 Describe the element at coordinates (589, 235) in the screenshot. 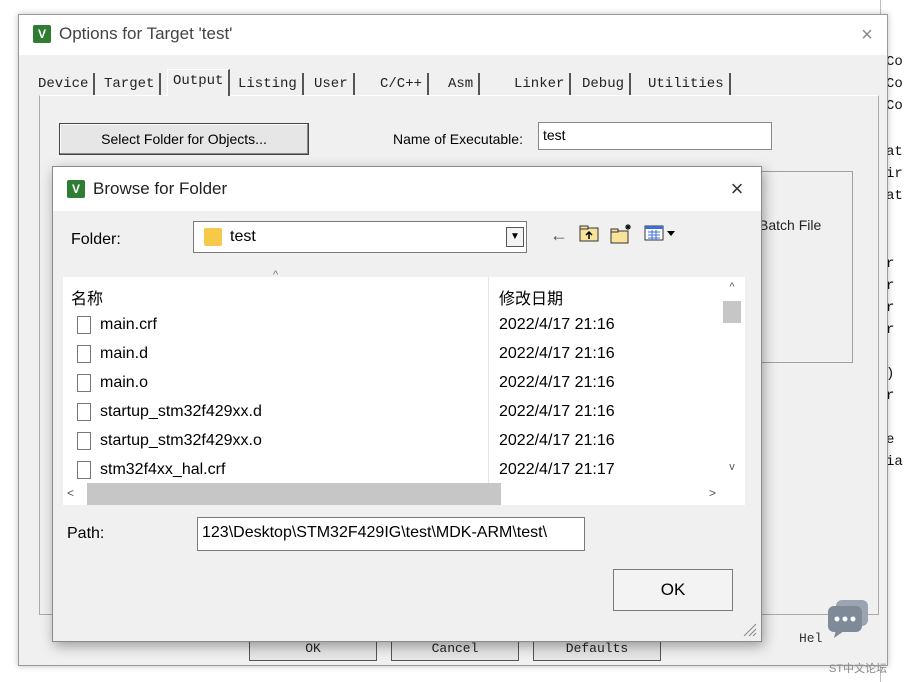

I see `up-folder-icon` at that location.